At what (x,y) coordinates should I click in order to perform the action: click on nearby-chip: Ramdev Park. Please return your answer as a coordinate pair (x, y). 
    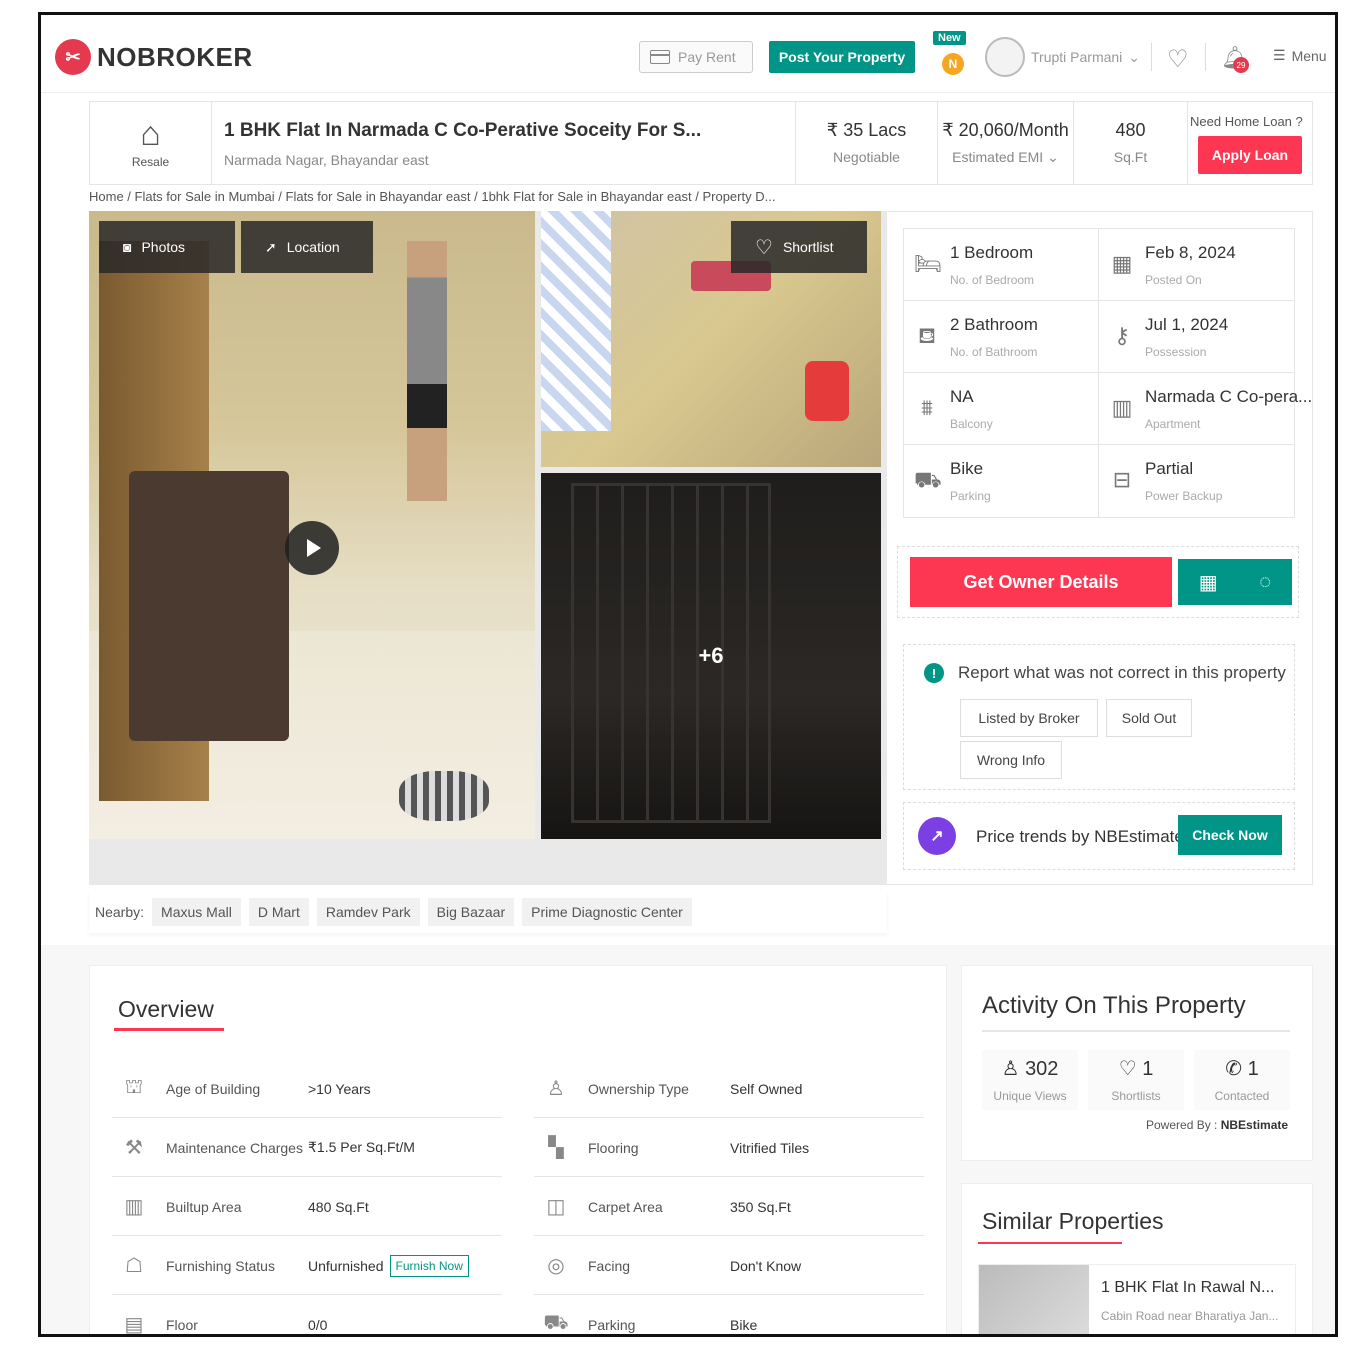
    Looking at the image, I should click on (368, 912).